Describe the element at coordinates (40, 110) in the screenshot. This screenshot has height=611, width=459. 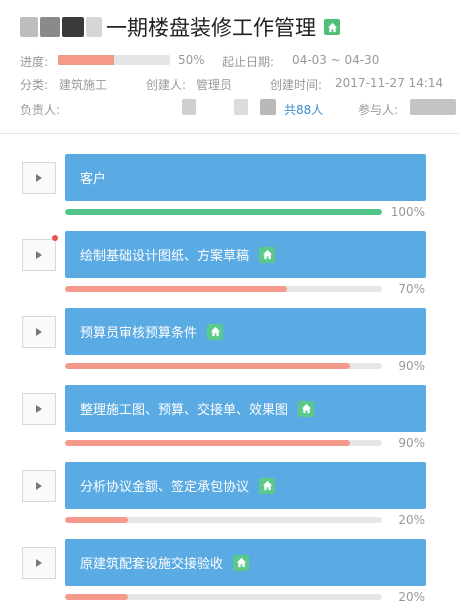
I see `owner-label: 负责人:` at that location.